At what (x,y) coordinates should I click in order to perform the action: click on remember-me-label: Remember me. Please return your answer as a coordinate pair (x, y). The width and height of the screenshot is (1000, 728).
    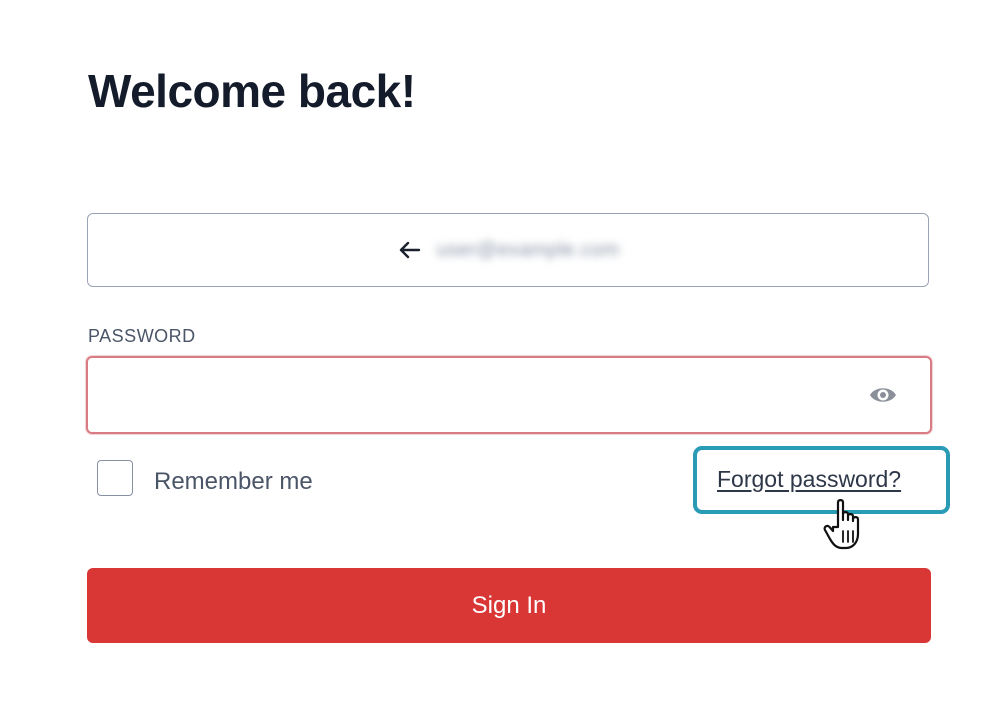
    Looking at the image, I should click on (233, 482).